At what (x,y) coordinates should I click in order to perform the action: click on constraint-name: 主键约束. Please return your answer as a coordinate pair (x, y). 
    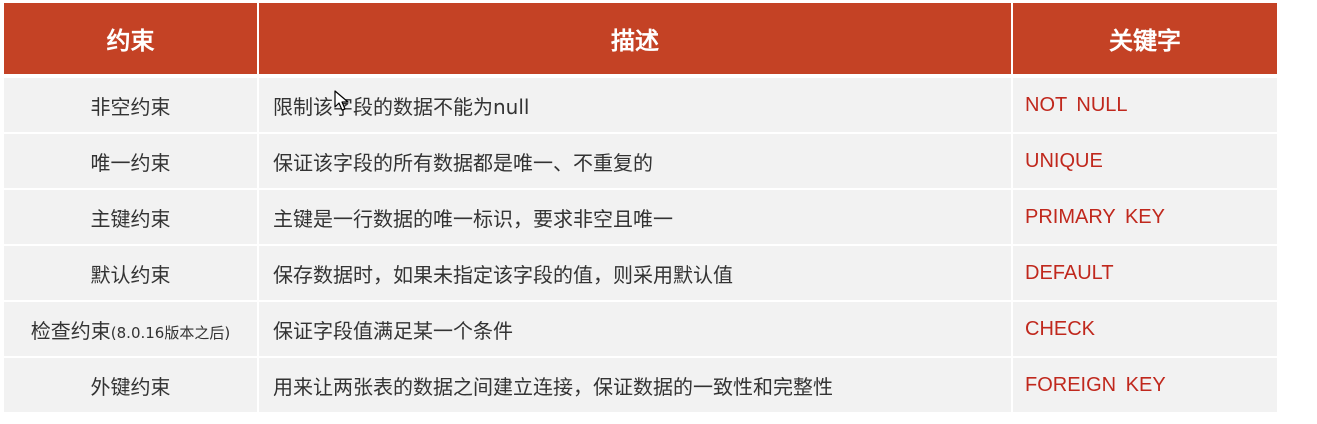
    Looking at the image, I should click on (130, 218).